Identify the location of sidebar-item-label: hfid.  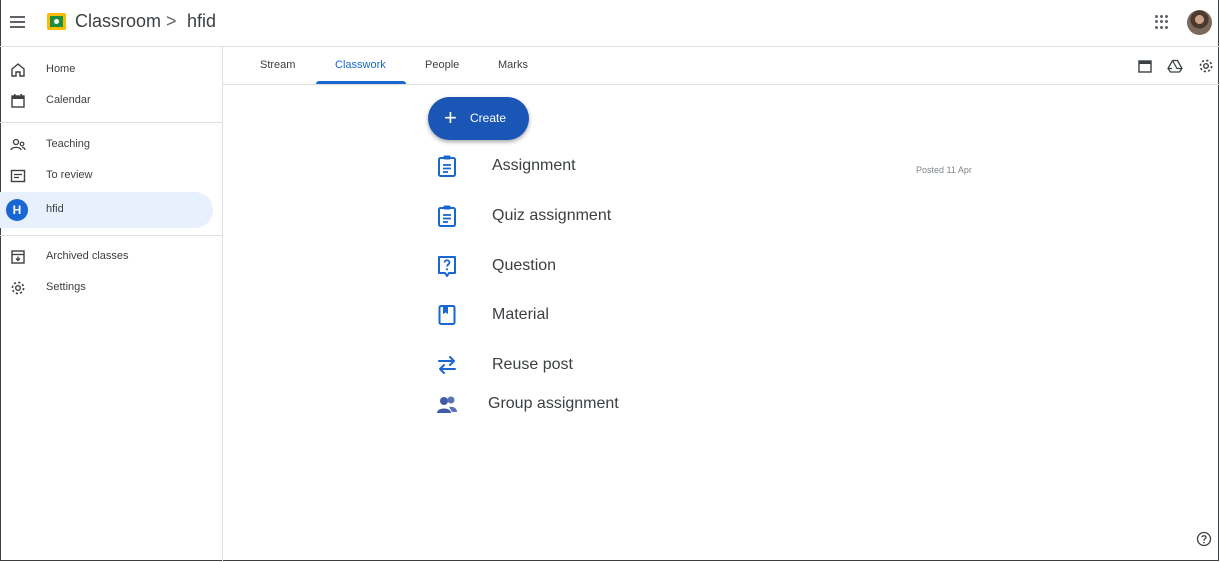
(55, 209).